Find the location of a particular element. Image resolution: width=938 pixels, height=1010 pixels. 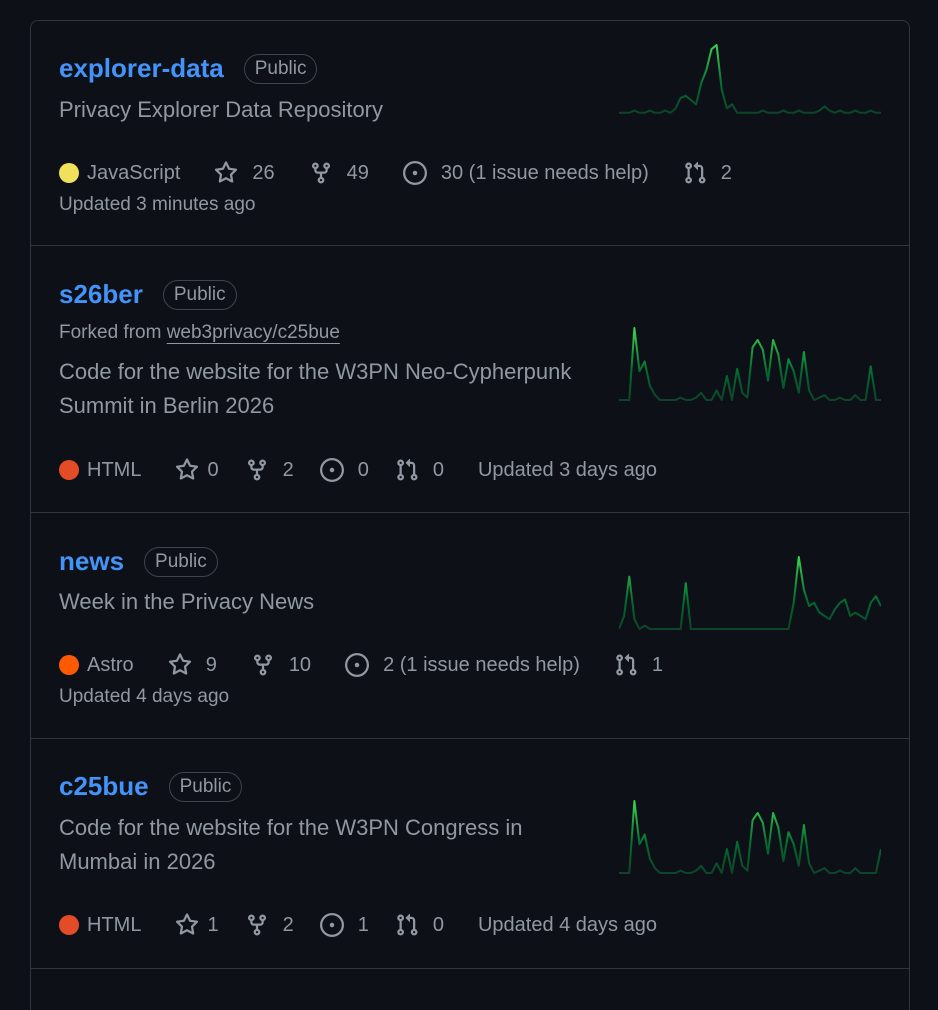

issues-link: 0 is located at coordinates (344, 470).